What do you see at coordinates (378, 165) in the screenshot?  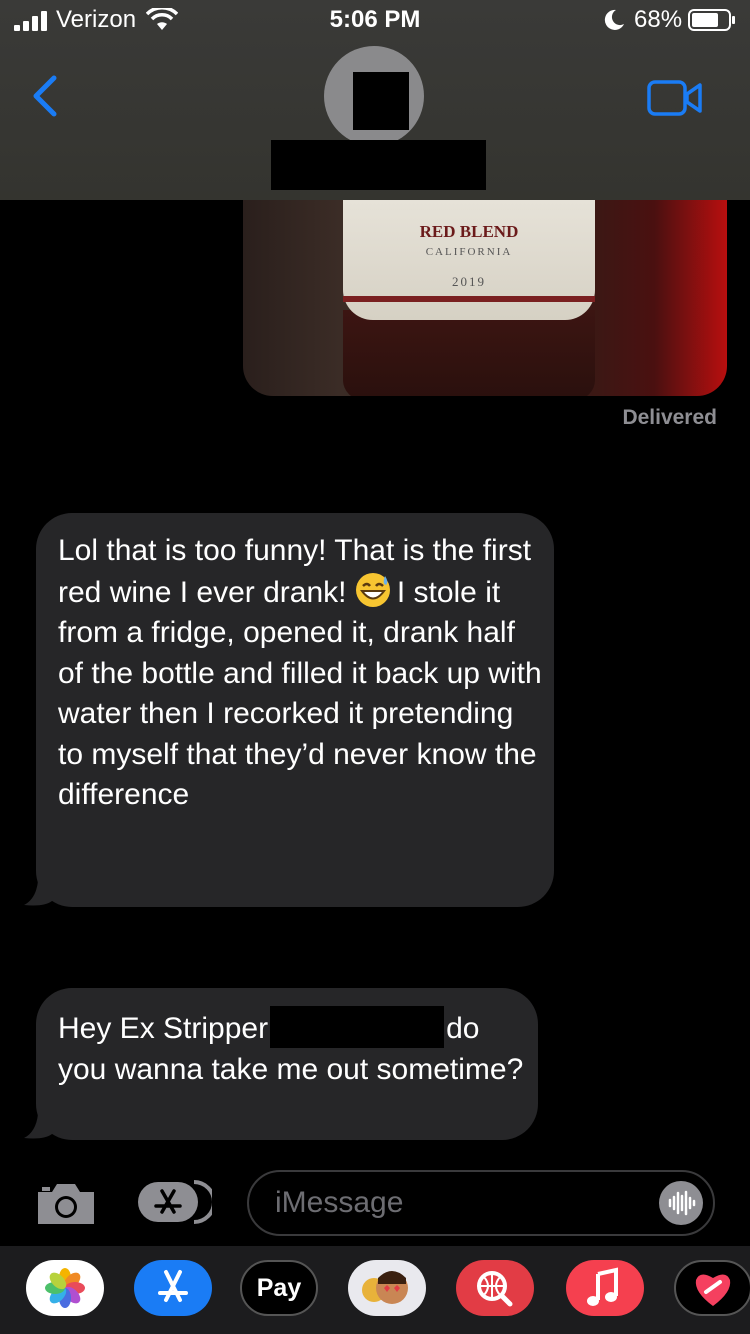 I see `contact-name-redaction` at bounding box center [378, 165].